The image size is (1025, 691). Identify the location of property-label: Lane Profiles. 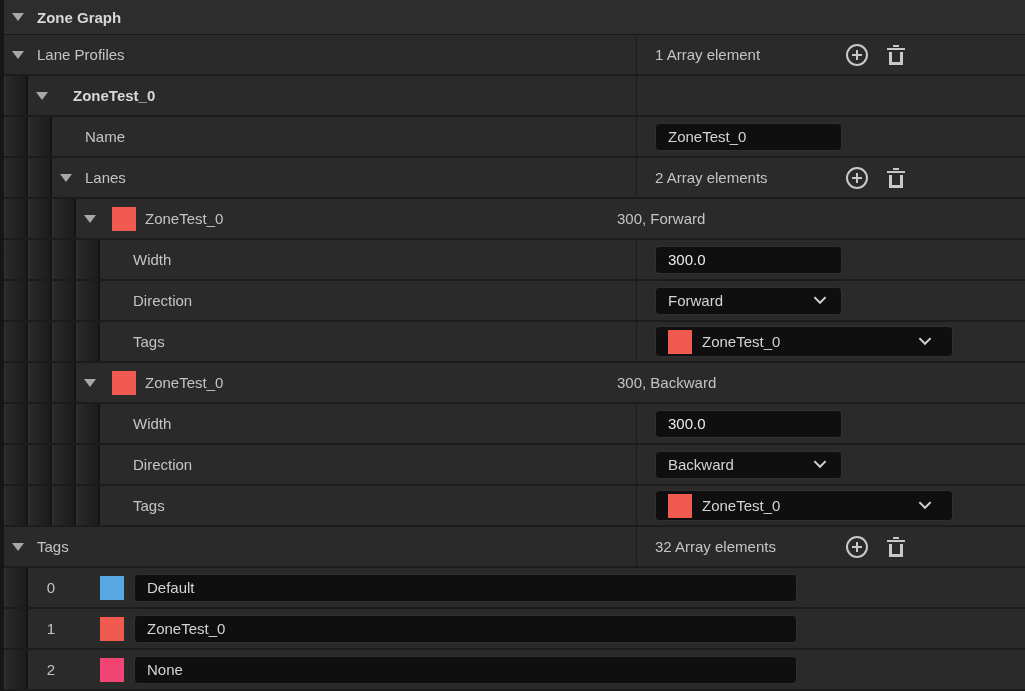
(81, 54).